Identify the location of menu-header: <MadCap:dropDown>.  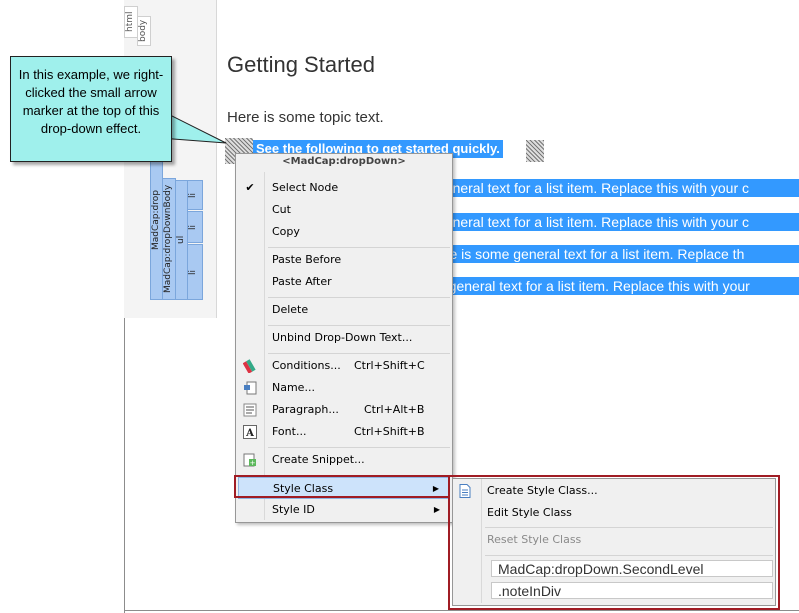
(344, 161).